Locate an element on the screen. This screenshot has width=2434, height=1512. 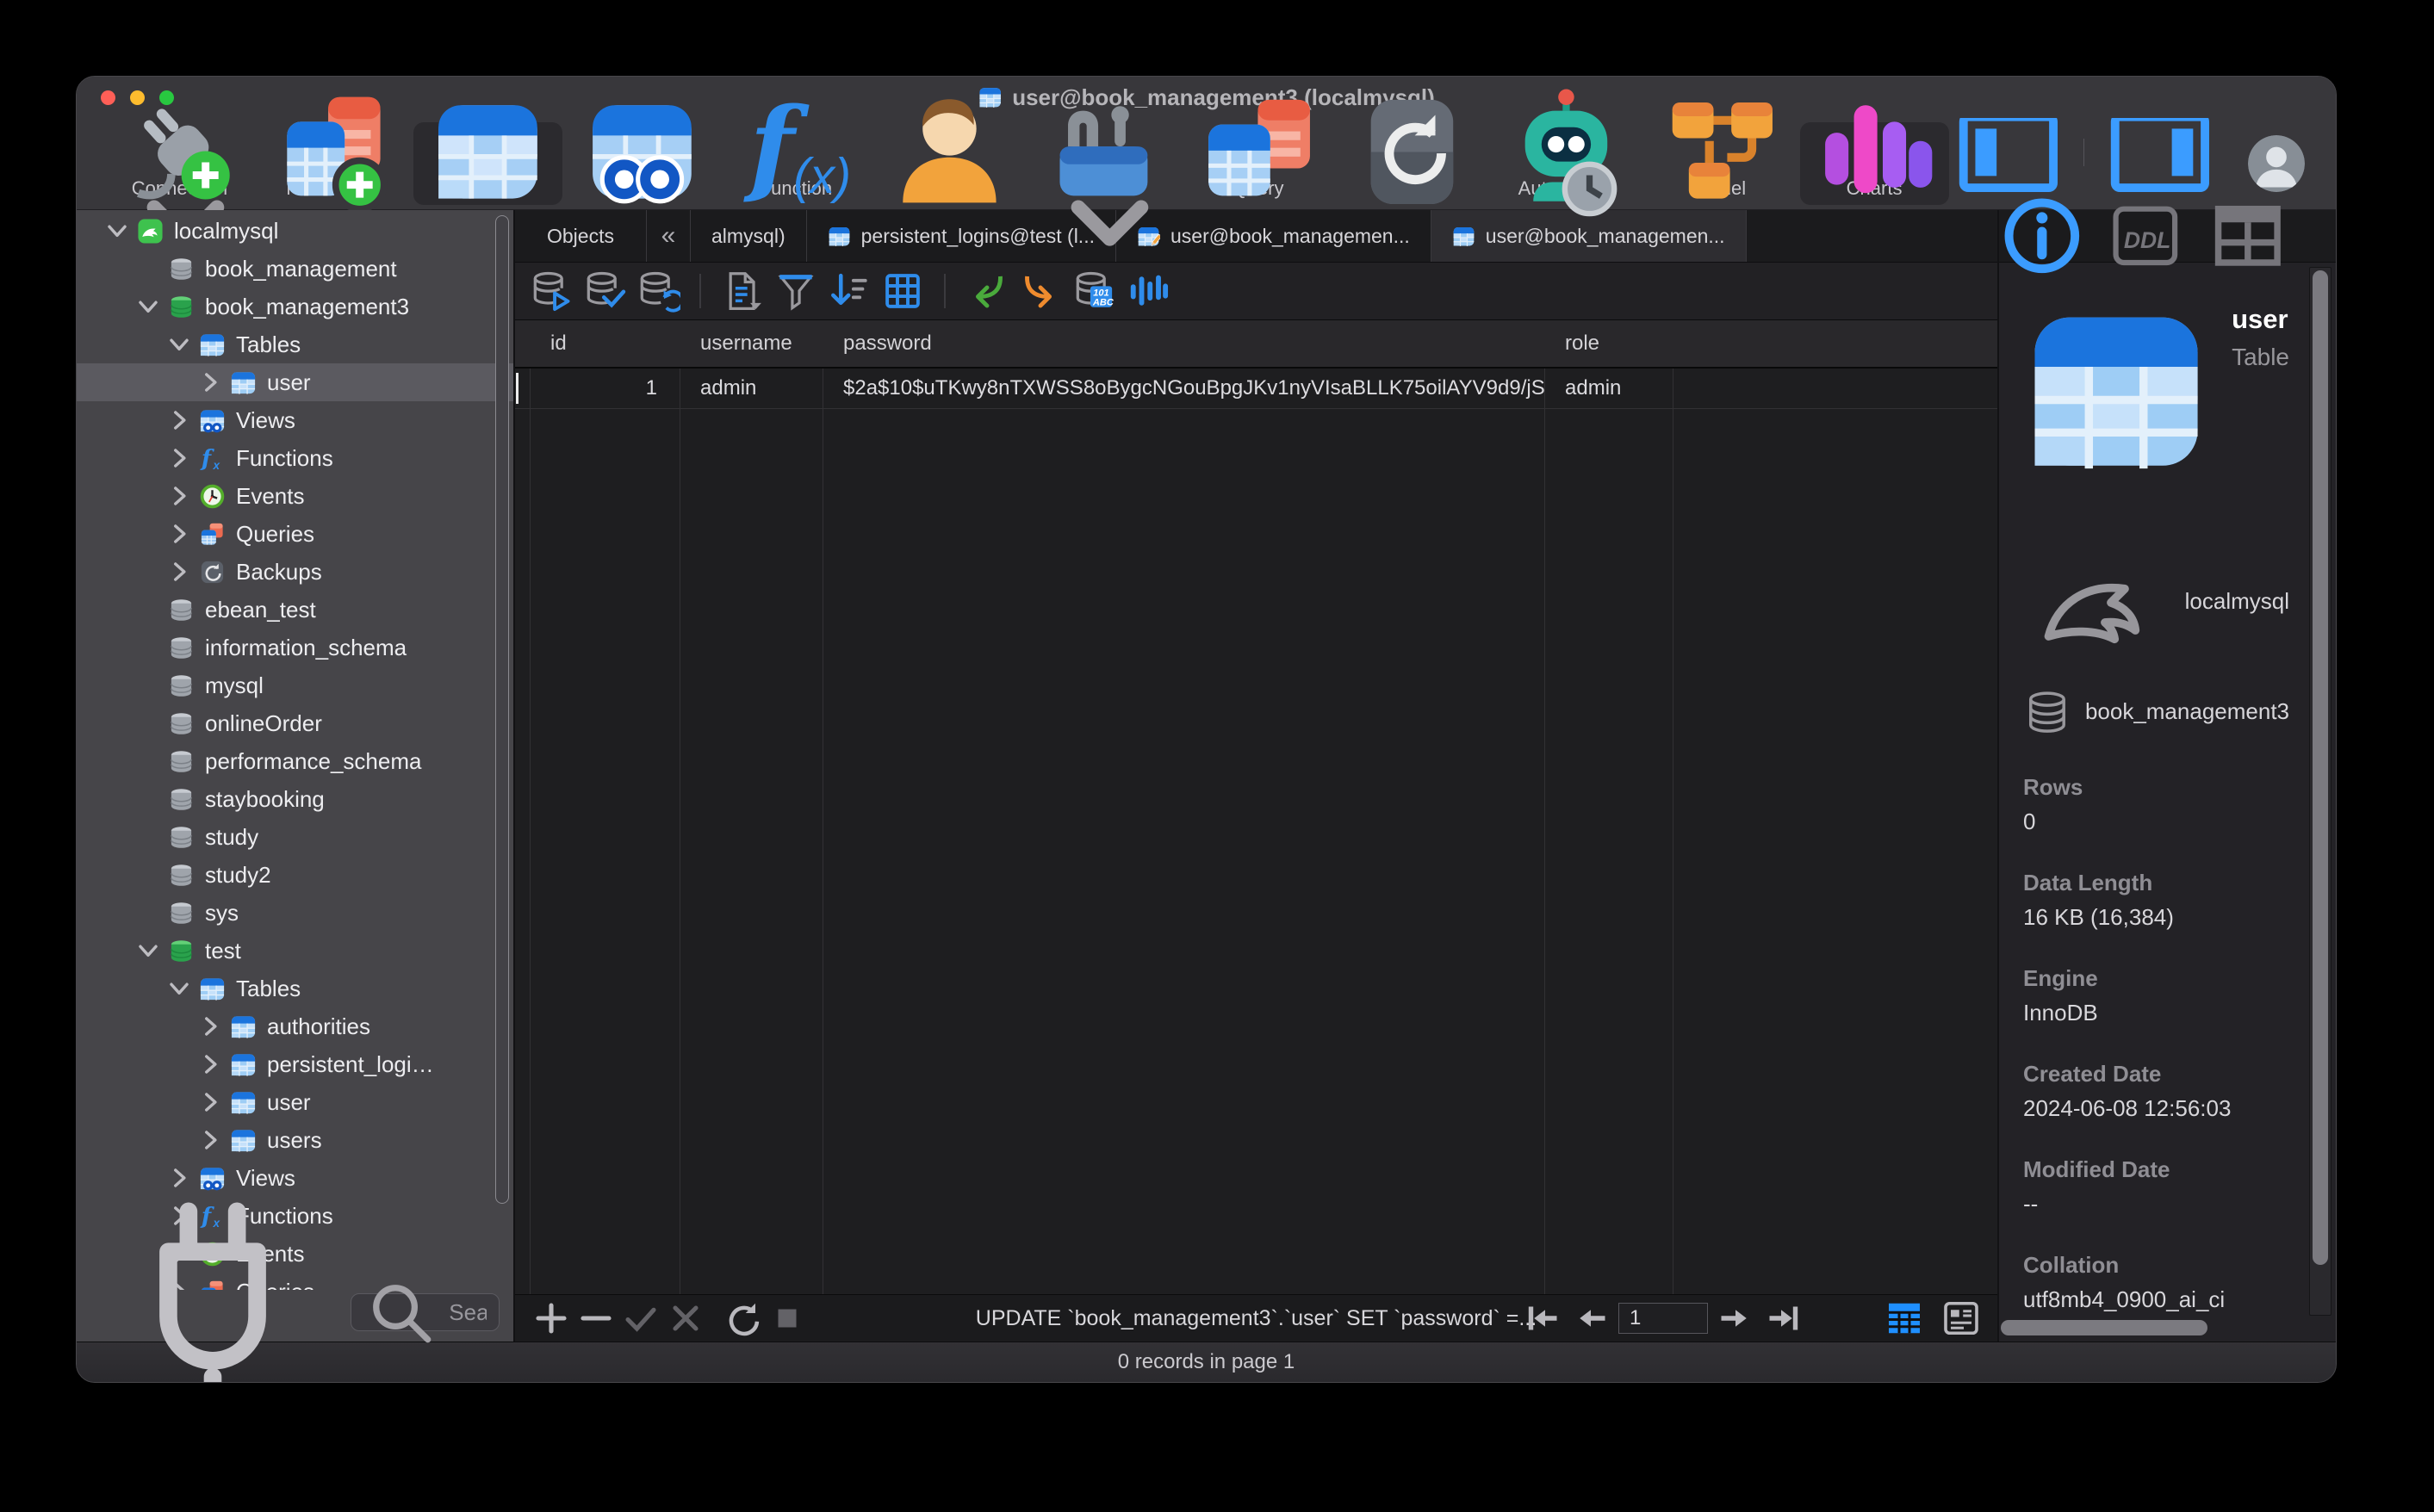
tree-item-views: Views is located at coordinates (295, 420).